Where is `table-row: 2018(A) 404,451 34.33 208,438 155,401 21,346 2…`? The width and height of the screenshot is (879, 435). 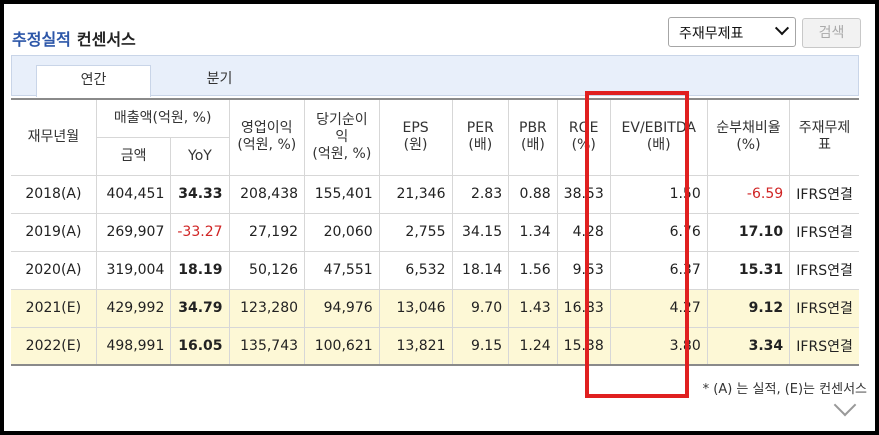 table-row: 2018(A) 404,451 34.33 208,438 155,401 21,346 2… is located at coordinates (435, 194).